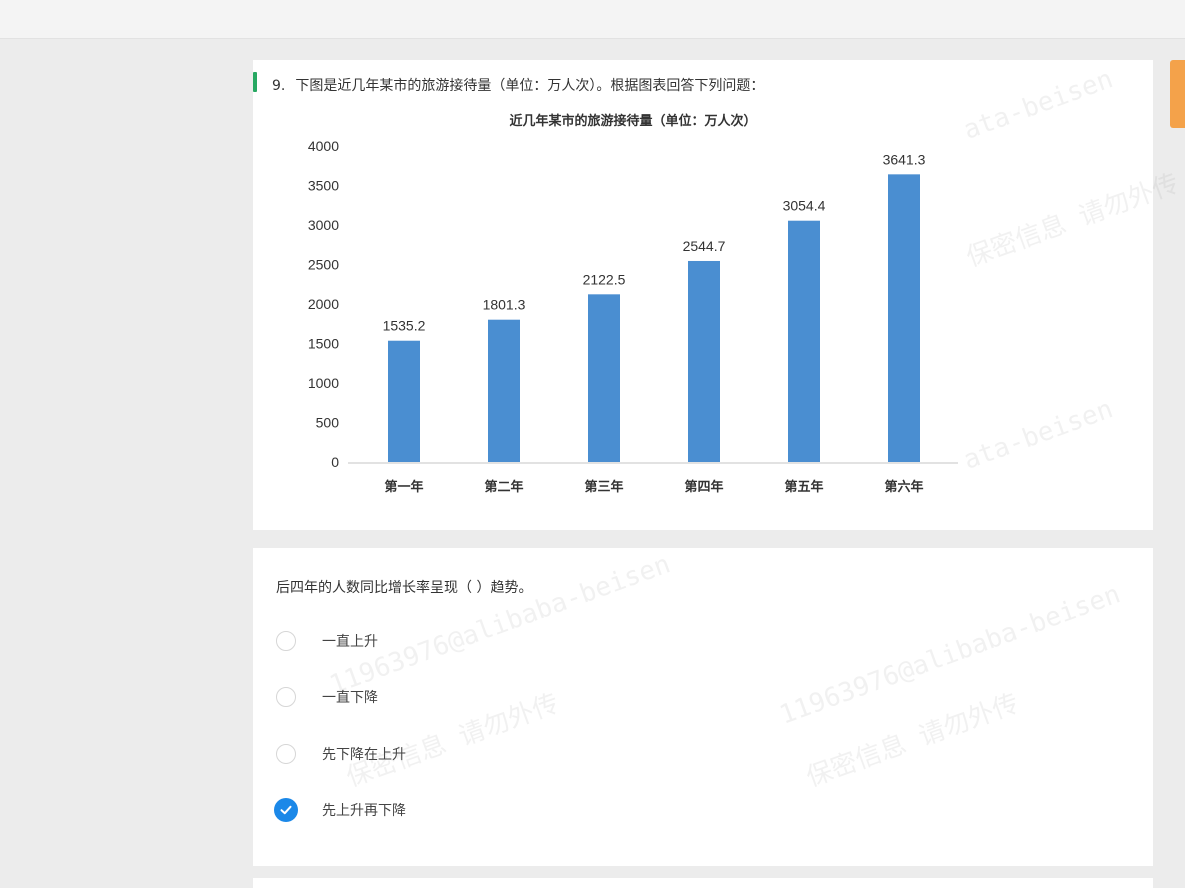 The height and width of the screenshot is (888, 1185). I want to click on option-label: 一直下降, so click(350, 698).